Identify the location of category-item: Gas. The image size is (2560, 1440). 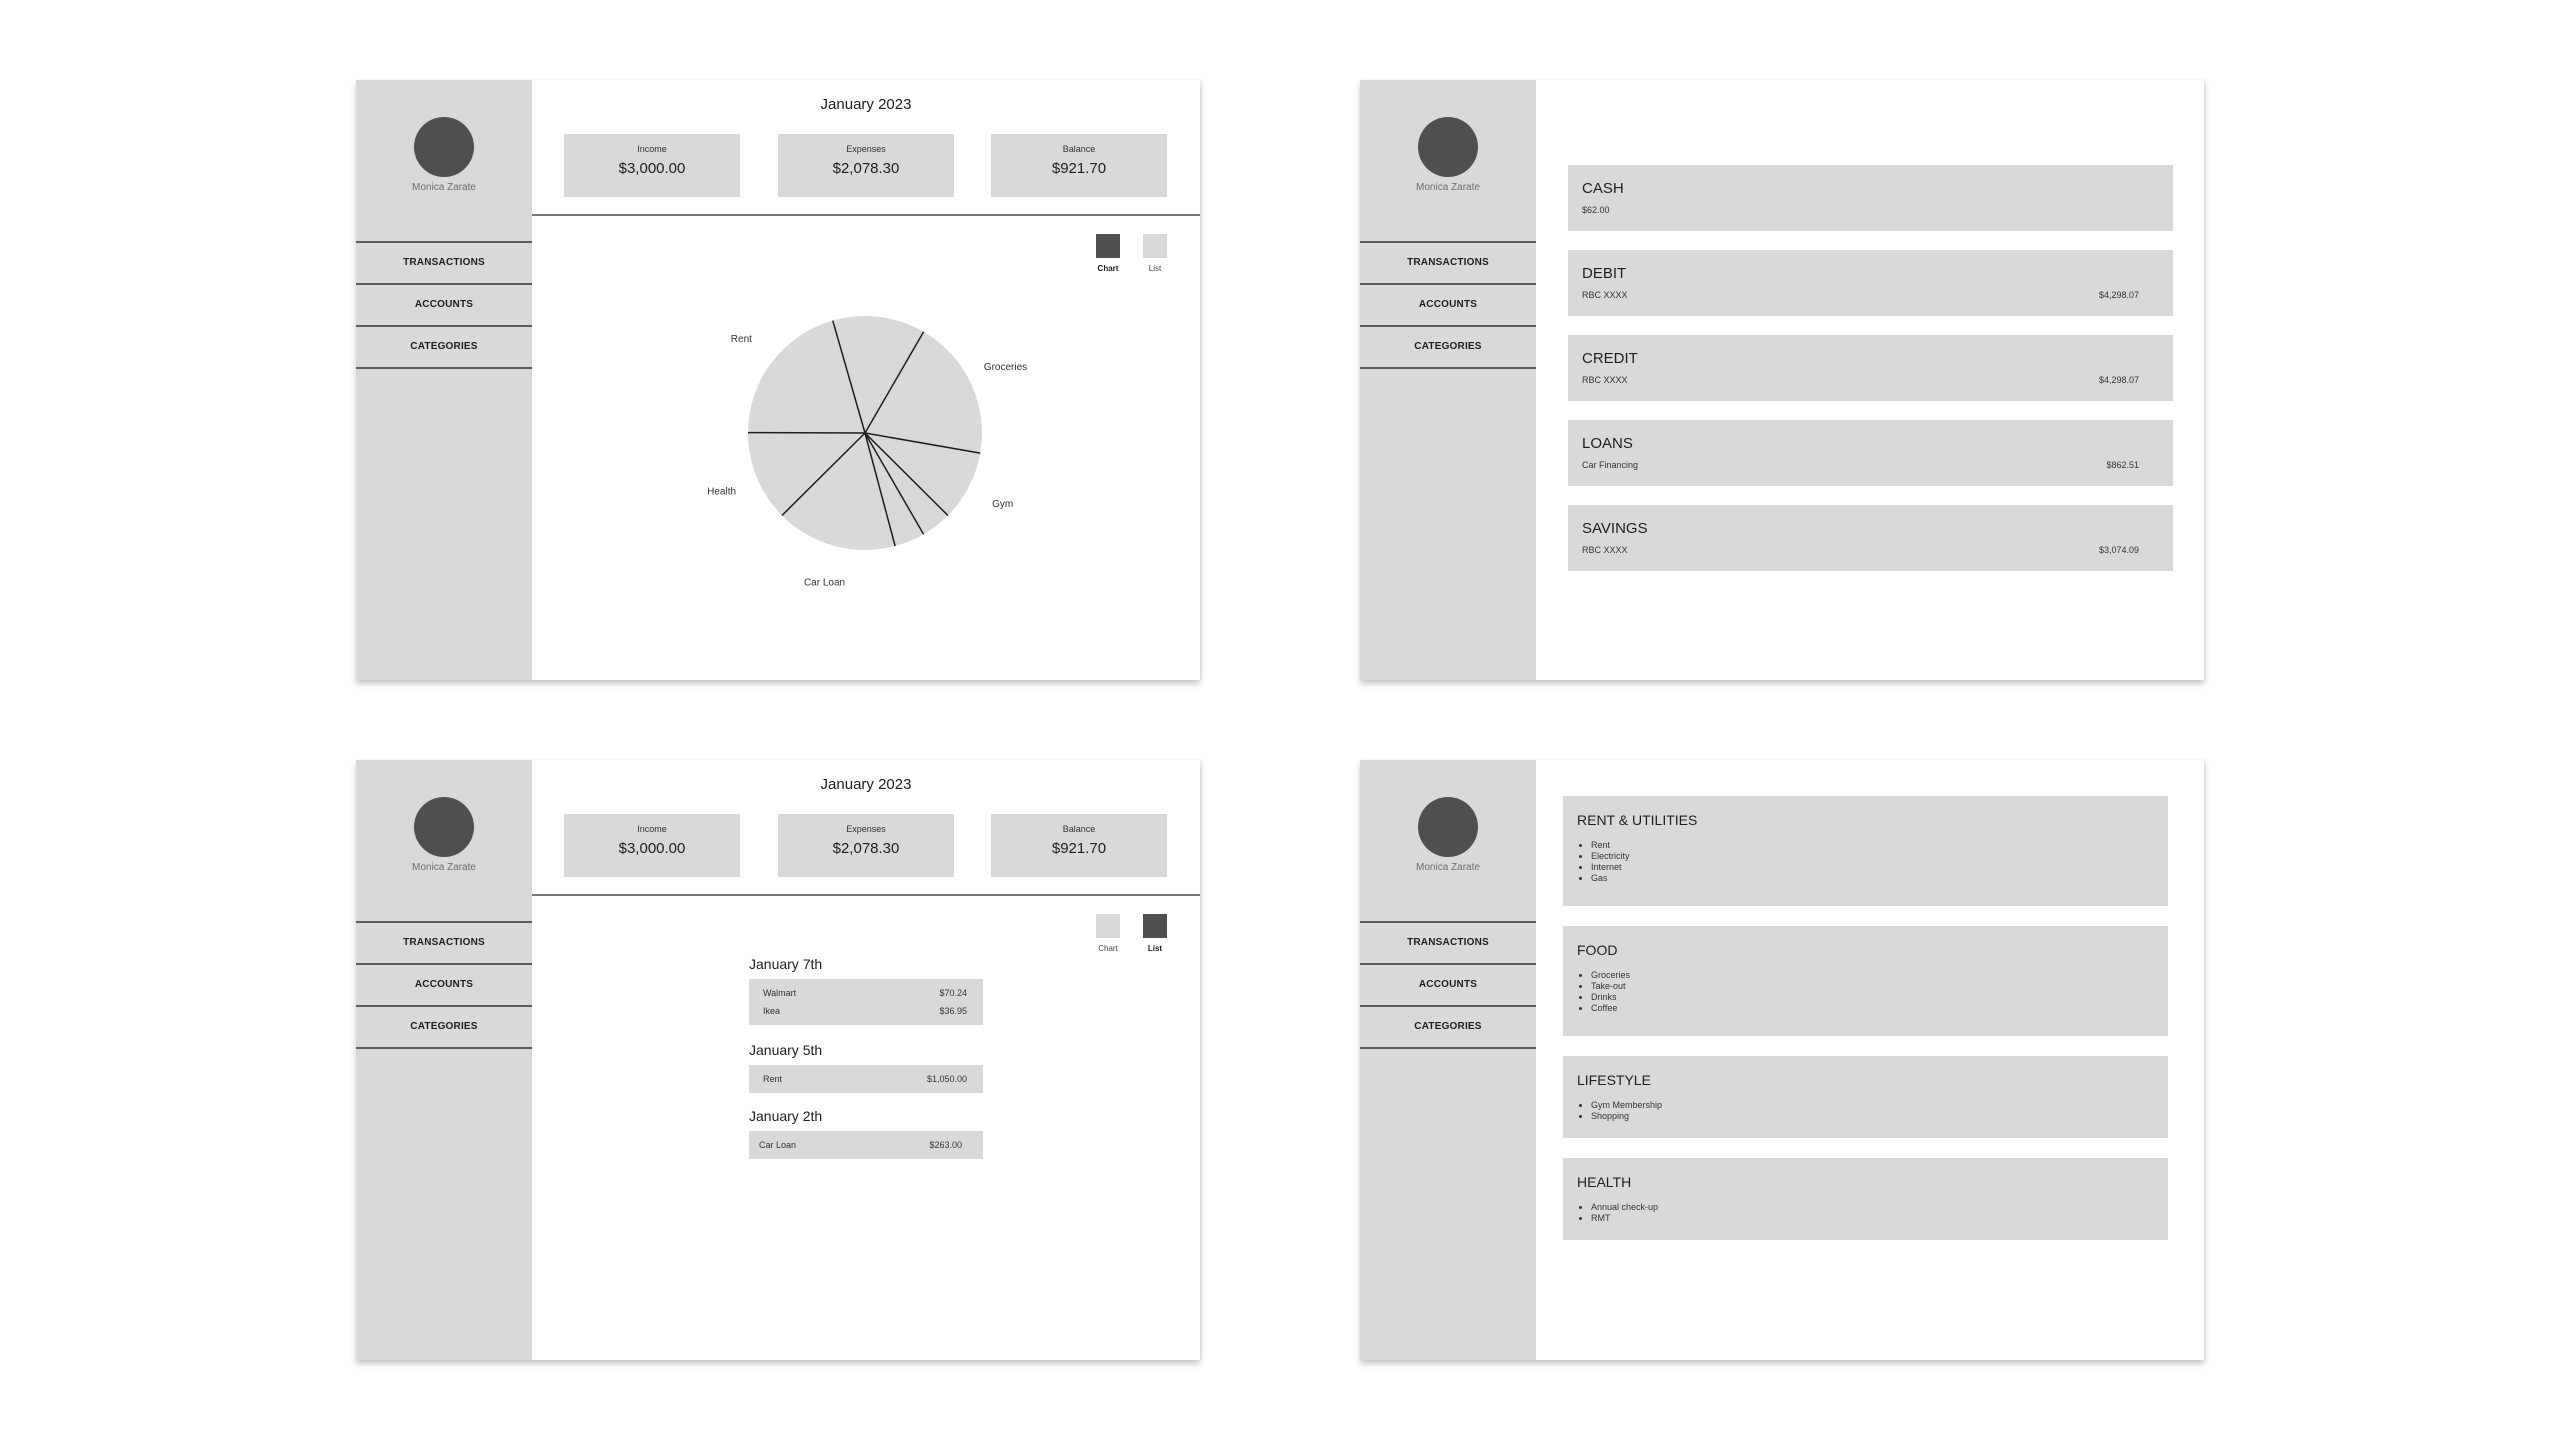
(1610, 878).